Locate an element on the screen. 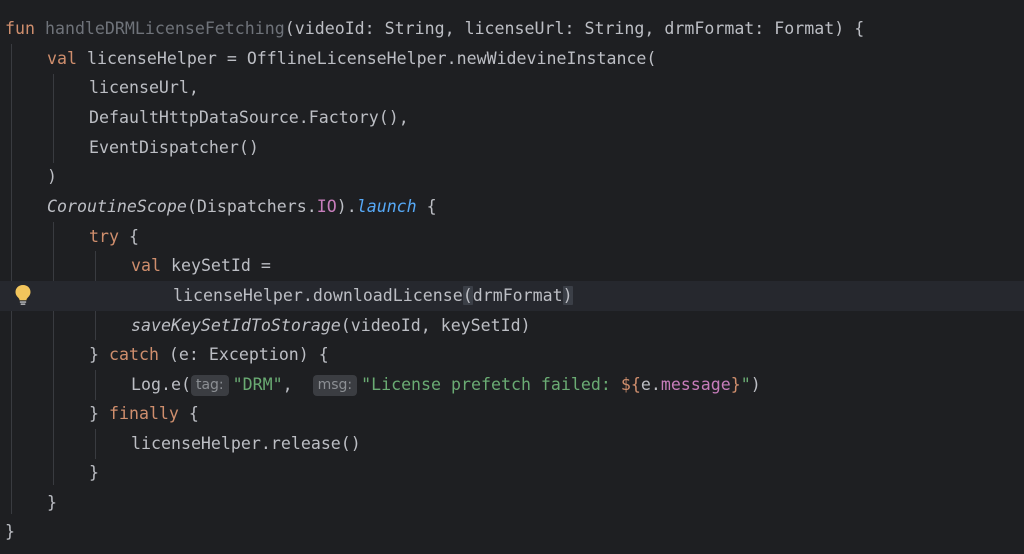  code-token: (Dispatchers. is located at coordinates (251, 206).